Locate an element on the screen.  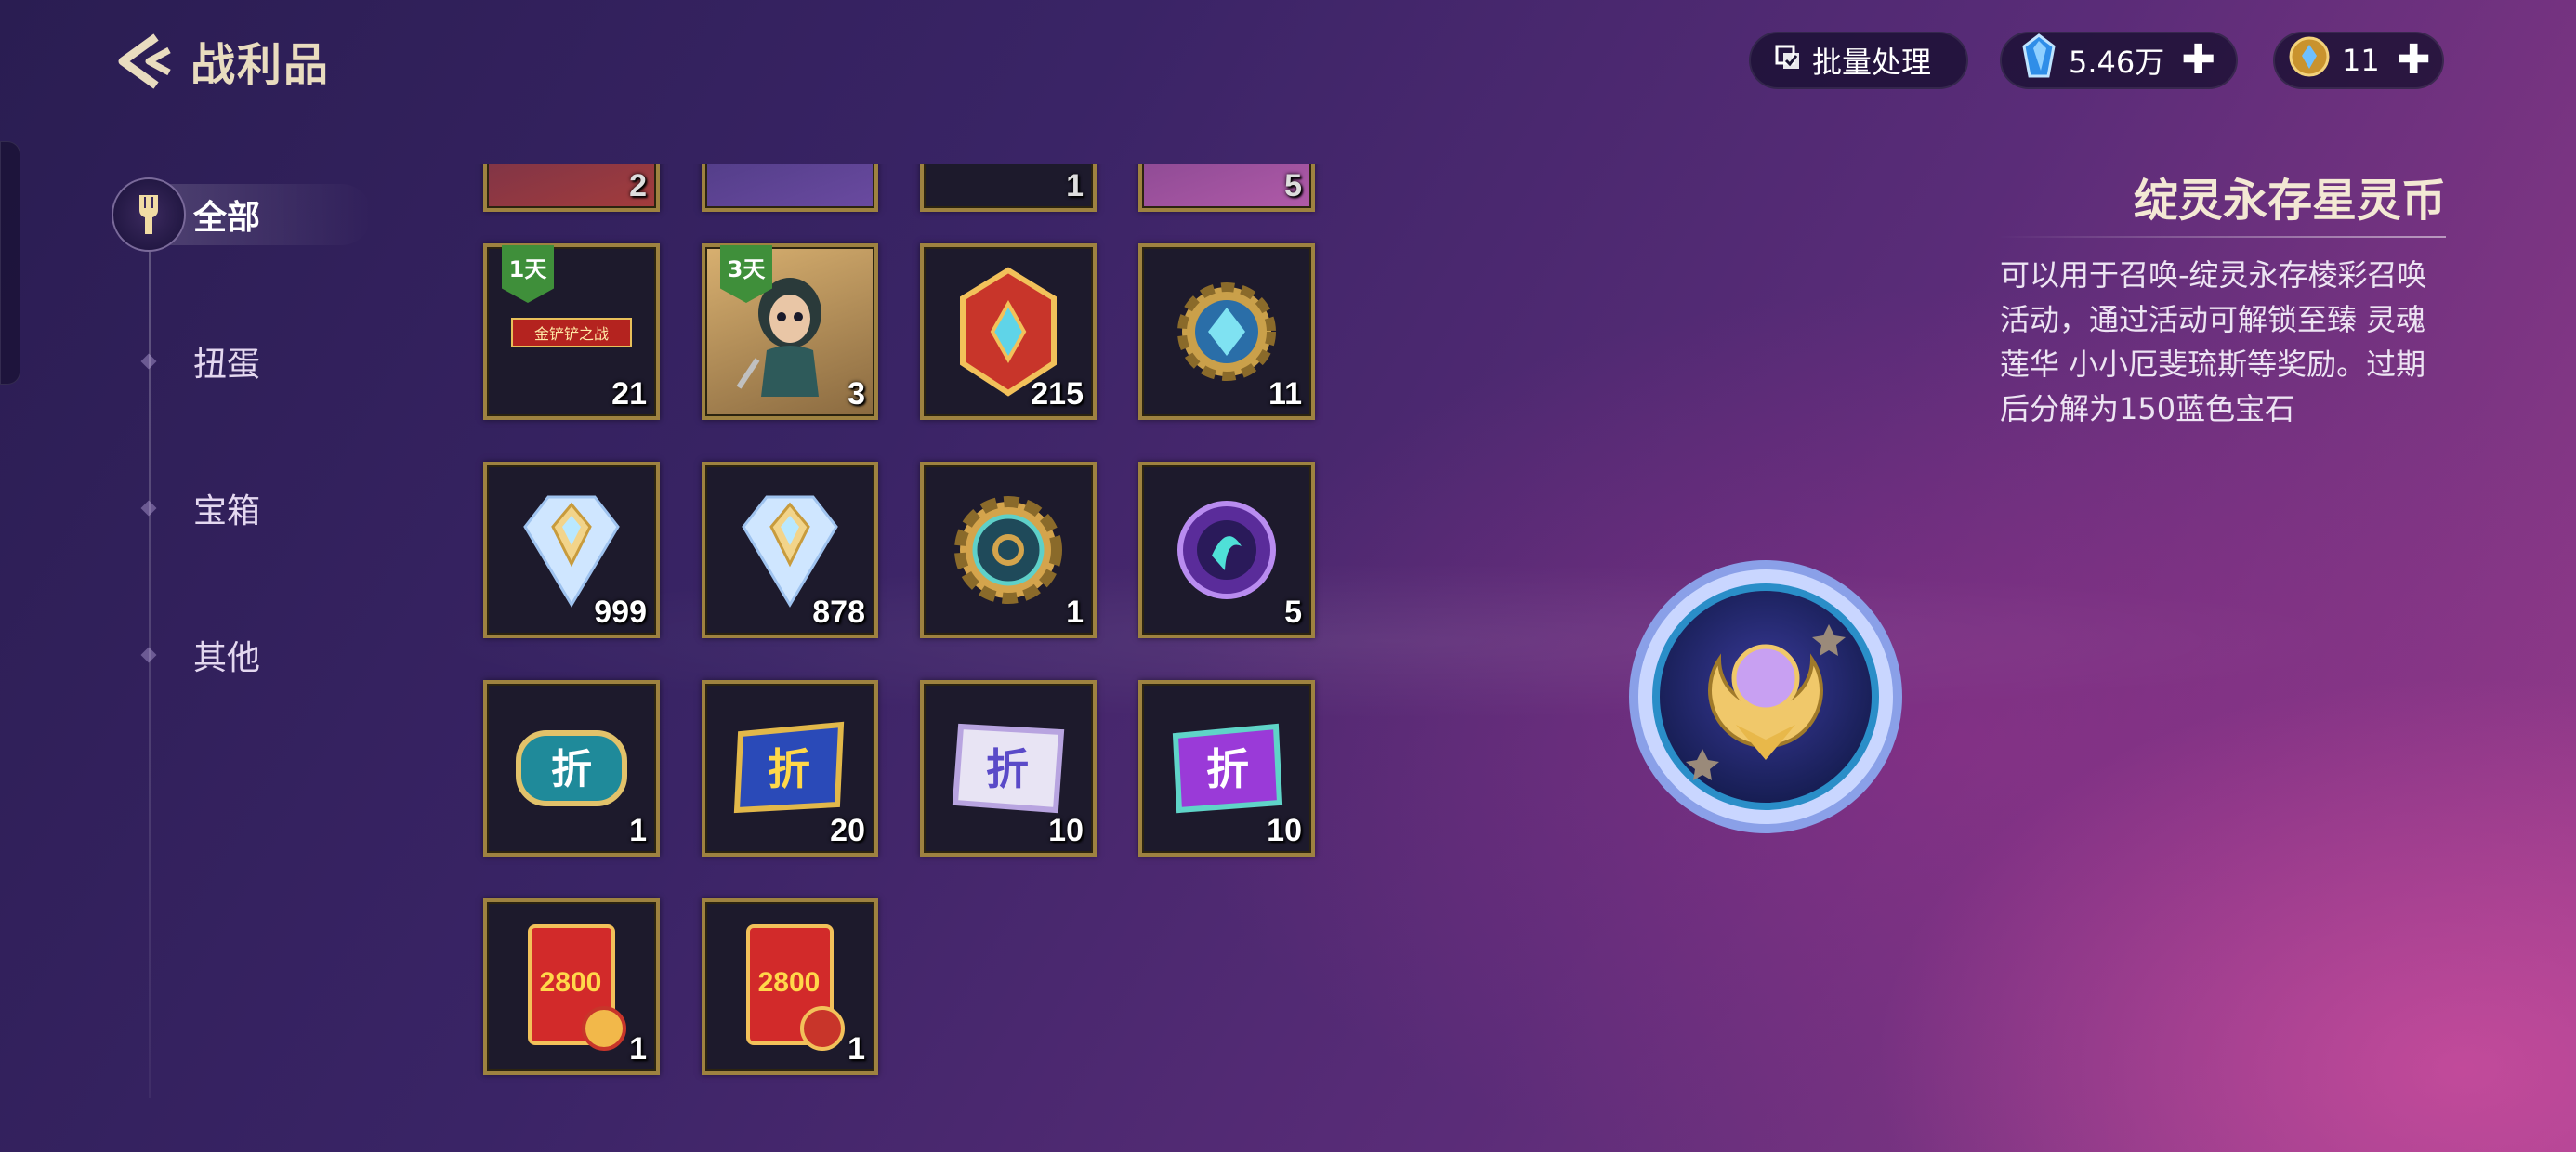
discount-coupon-icon: 折 is located at coordinates (571, 768).